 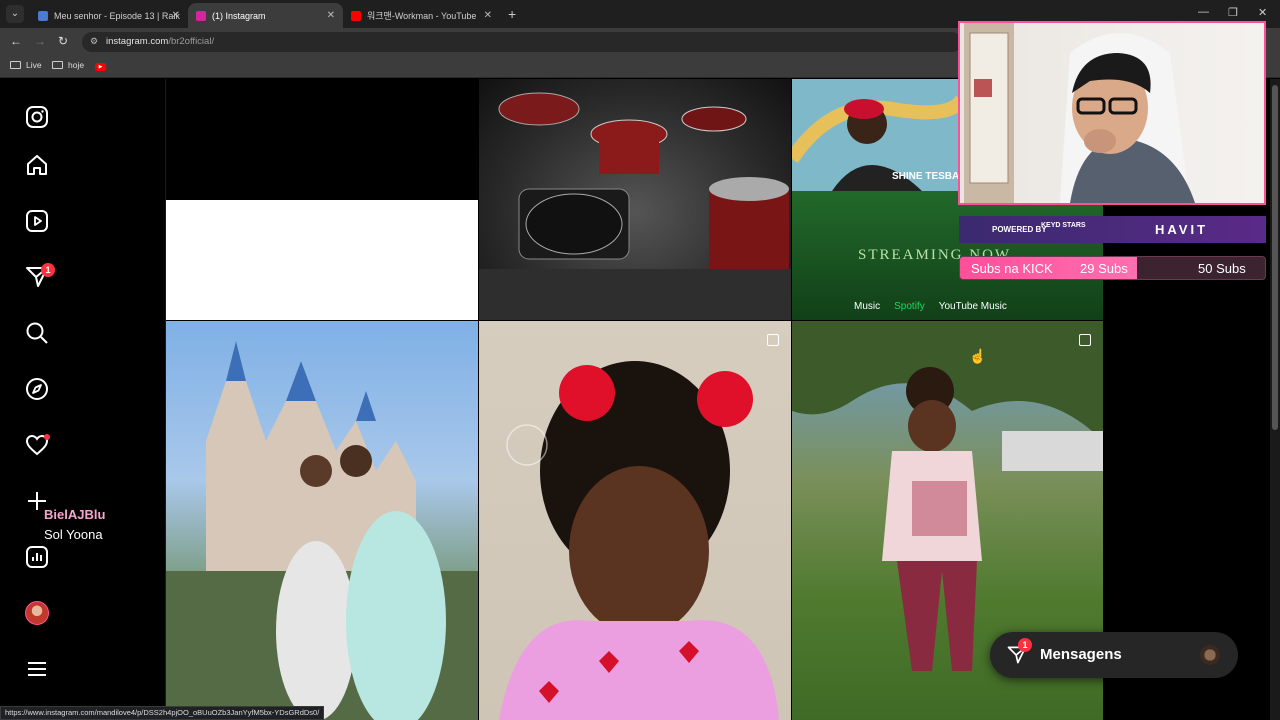 What do you see at coordinates (522, 42) in the screenshot?
I see `address-bar: ⚙ instagram.com/br2official/` at bounding box center [522, 42].